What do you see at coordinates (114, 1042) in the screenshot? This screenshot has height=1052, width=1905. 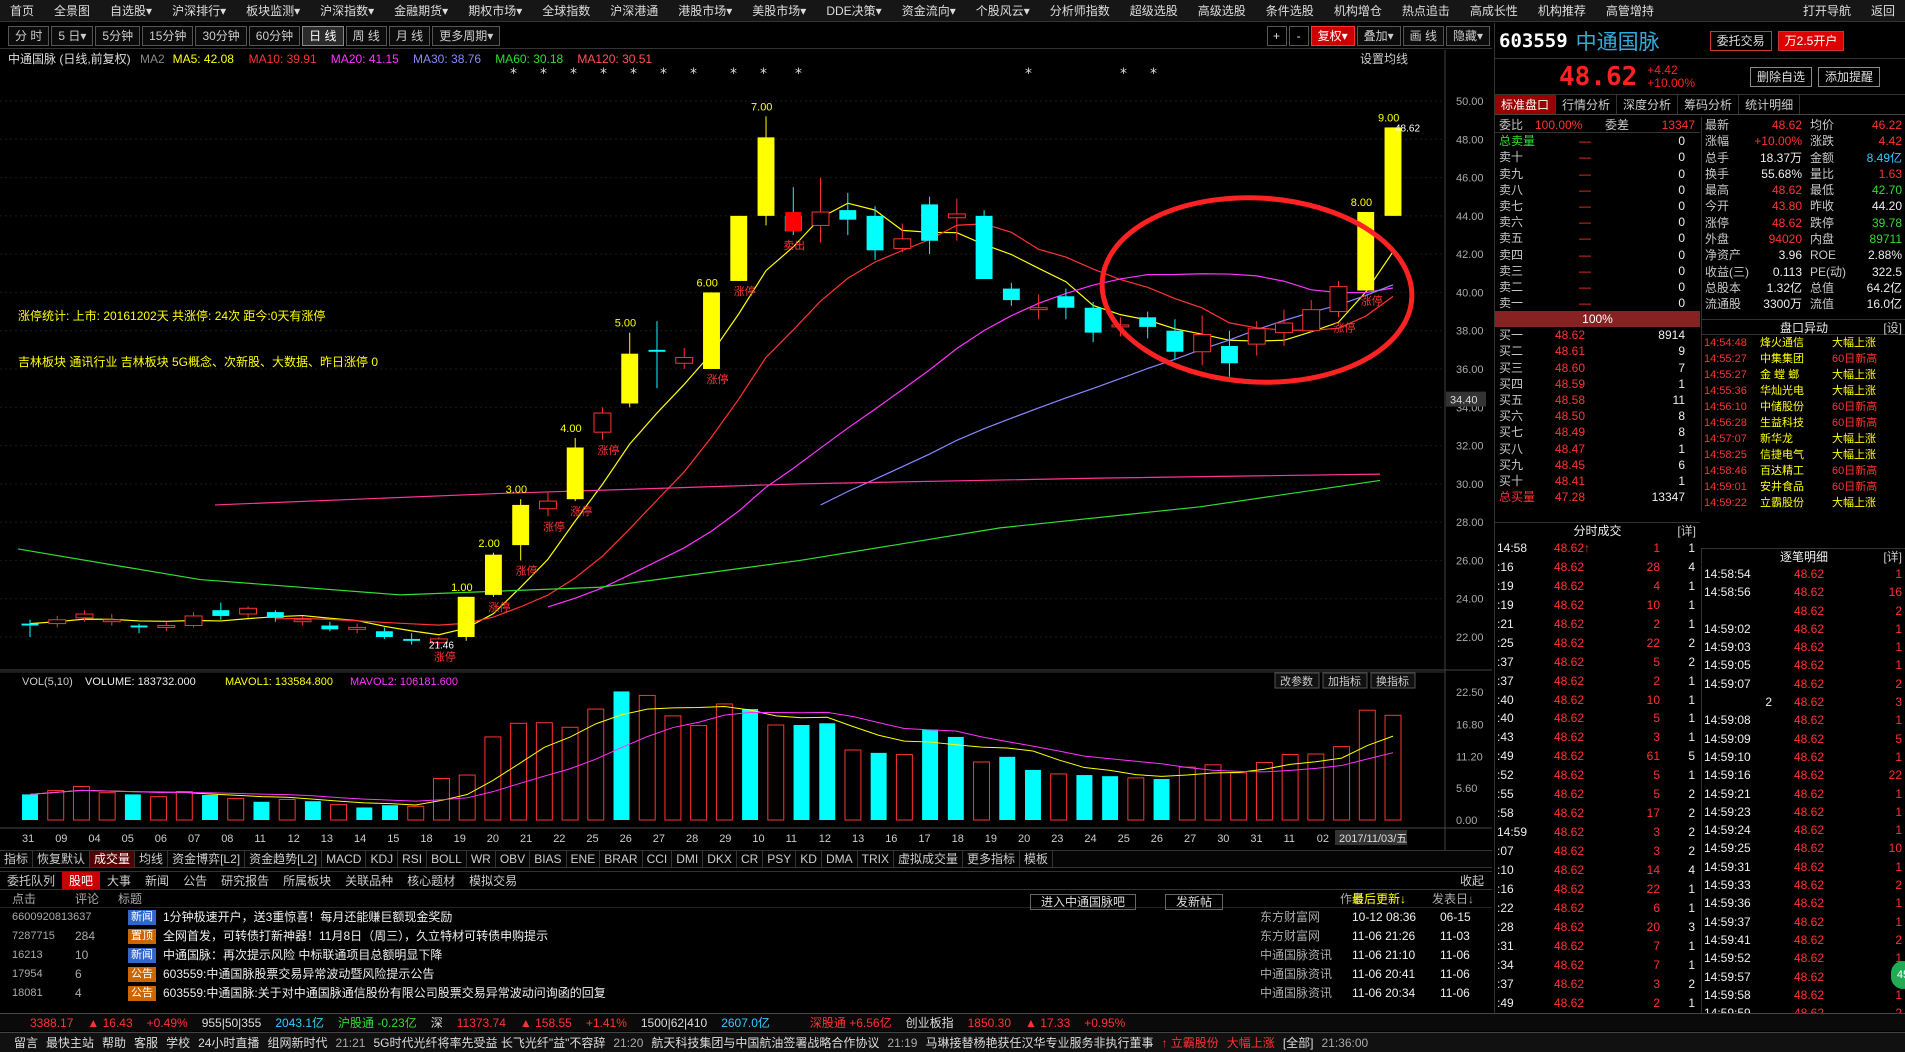 I see `ticker-item: 帮助` at bounding box center [114, 1042].